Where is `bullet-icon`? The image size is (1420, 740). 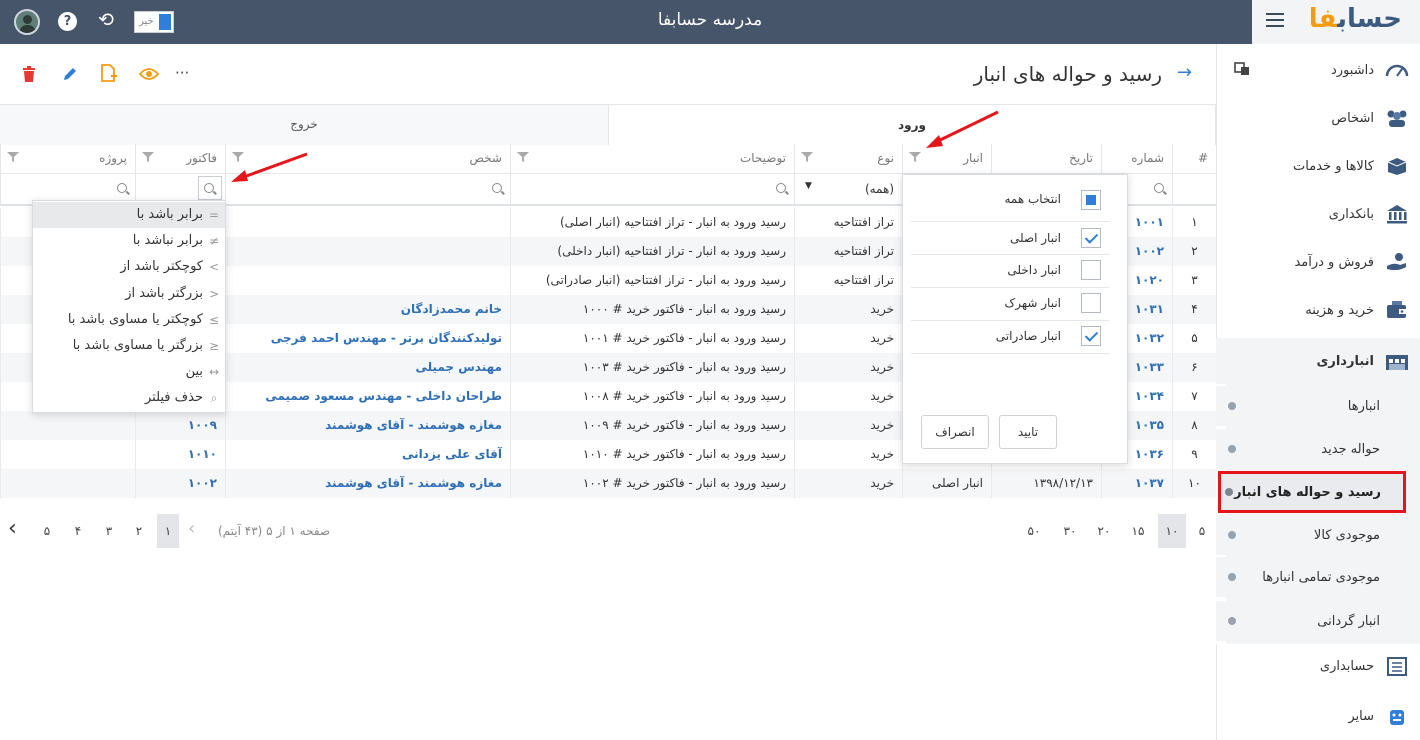
bullet-icon is located at coordinates (1232, 577).